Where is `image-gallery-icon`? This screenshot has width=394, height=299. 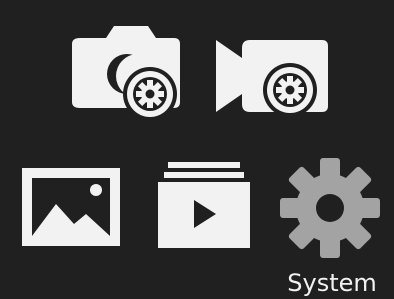
image-gallery-icon is located at coordinates (71, 207).